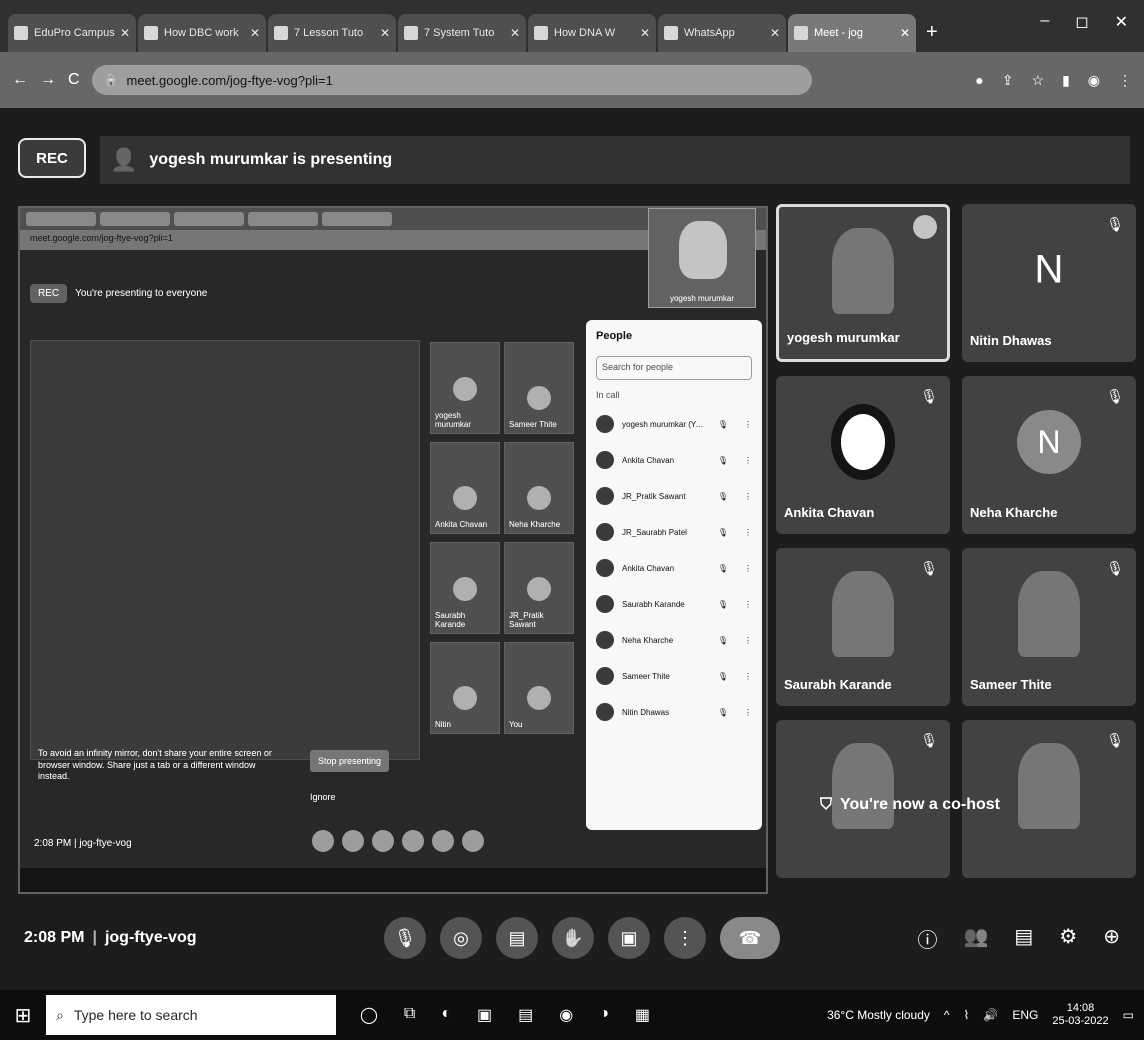 This screenshot has width=1144, height=1040. I want to click on store-icon: ▣, so click(484, 1015).